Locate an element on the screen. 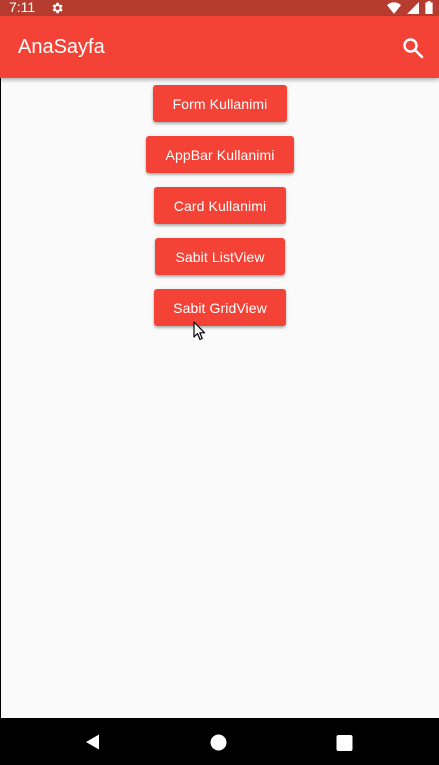 The width and height of the screenshot is (439, 765). mouse-pointer-icon is located at coordinates (199, 331).